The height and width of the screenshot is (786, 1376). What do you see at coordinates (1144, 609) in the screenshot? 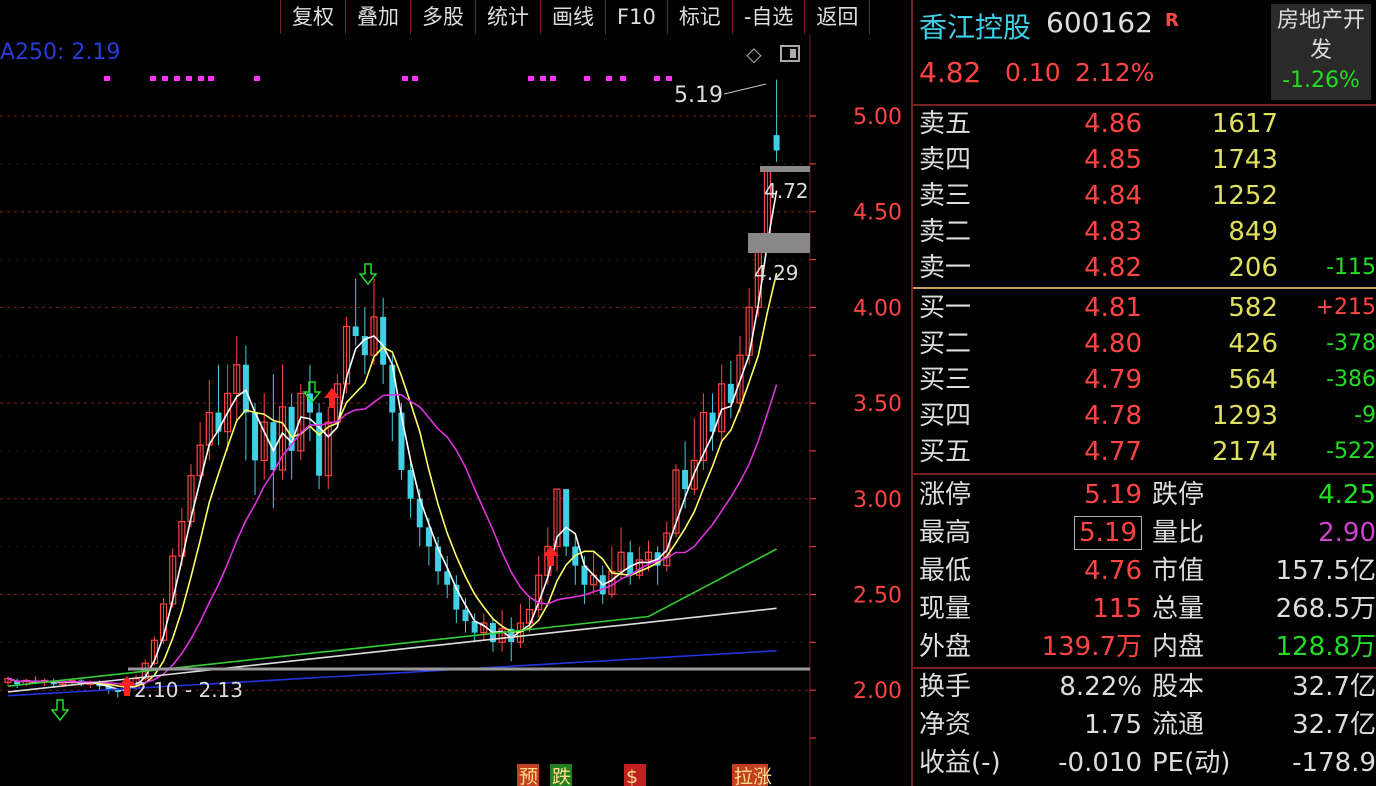
I see `stats-row: 现量 115 总量 268.5万` at bounding box center [1144, 609].